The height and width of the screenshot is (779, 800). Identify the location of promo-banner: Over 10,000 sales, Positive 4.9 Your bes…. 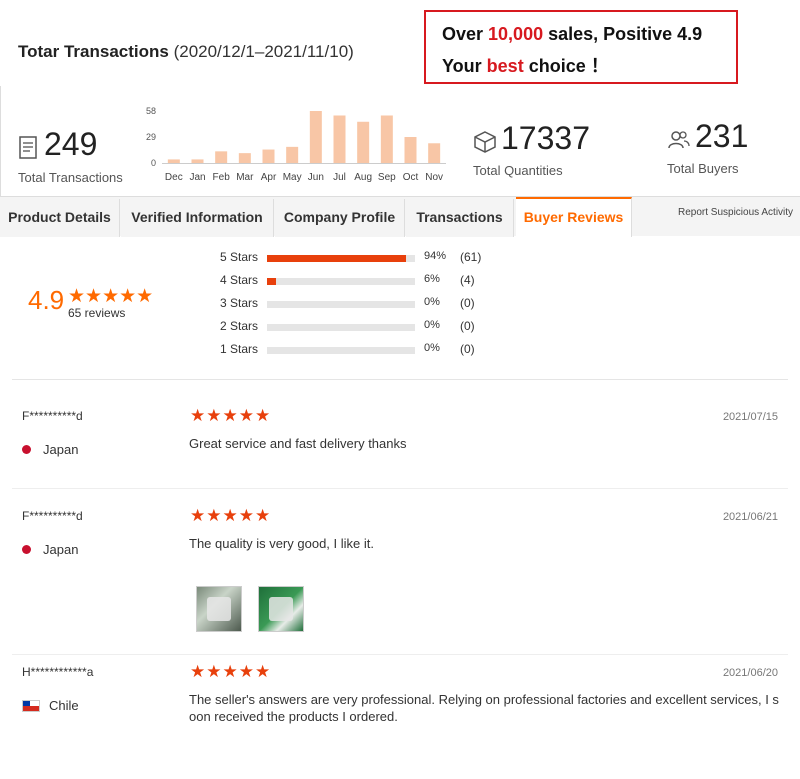
(581, 47).